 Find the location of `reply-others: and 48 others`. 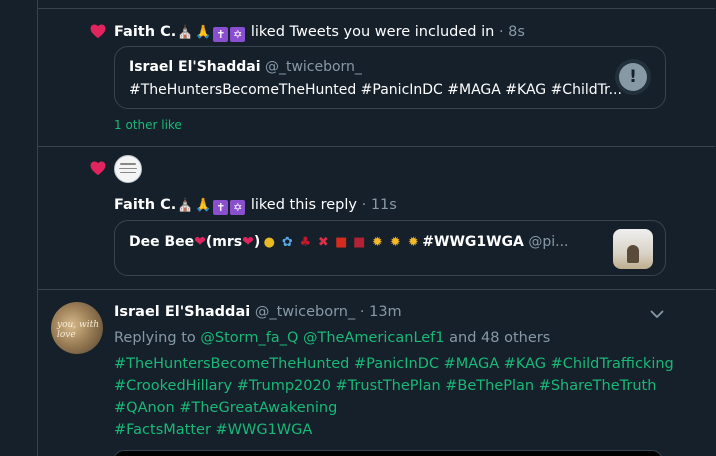

reply-others: and 48 others is located at coordinates (499, 338).